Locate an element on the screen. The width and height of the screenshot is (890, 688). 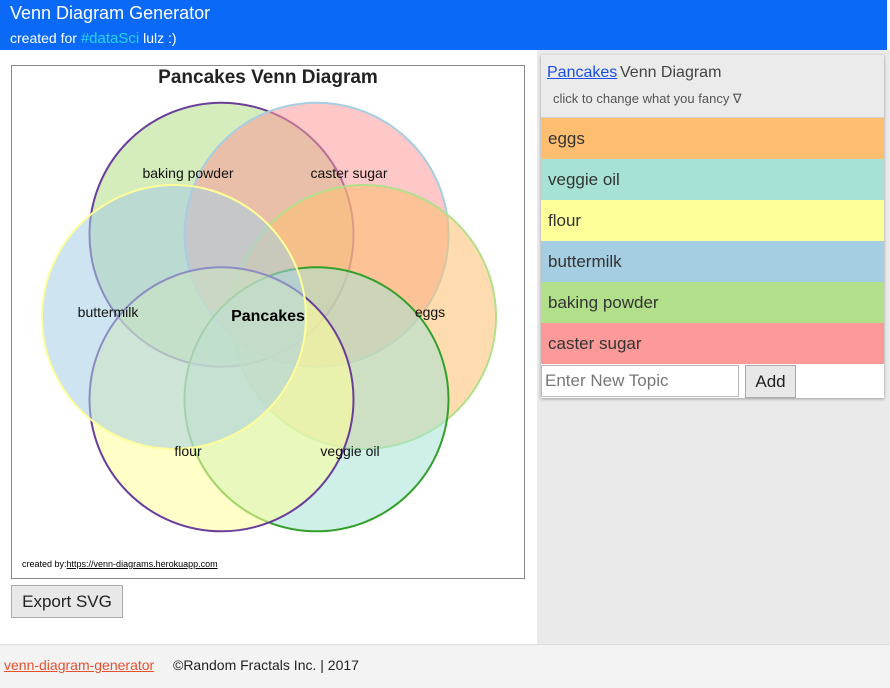
app-subtitle: created for #dataSci lulz :) is located at coordinates (93, 38).